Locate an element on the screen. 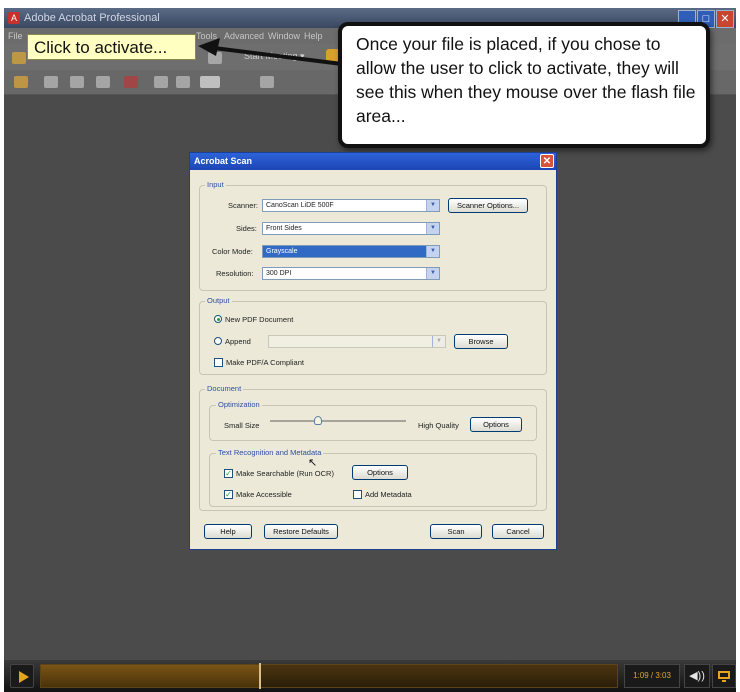 This screenshot has width=740, height=692. menu-file: File is located at coordinates (15, 36).